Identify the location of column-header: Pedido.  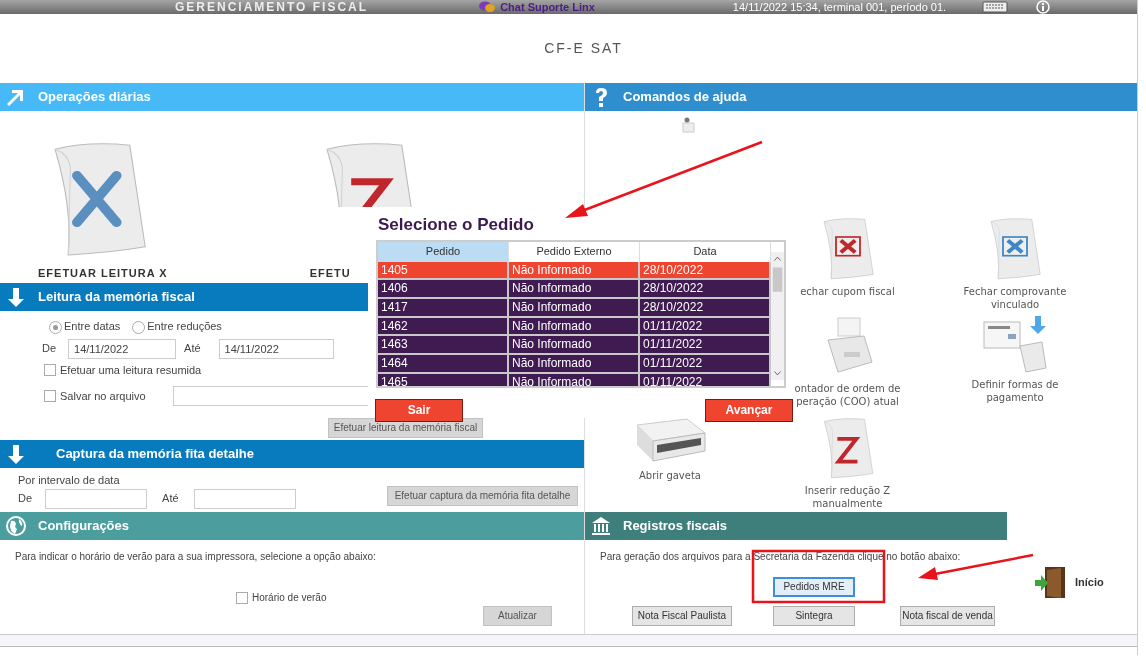
(443, 251).